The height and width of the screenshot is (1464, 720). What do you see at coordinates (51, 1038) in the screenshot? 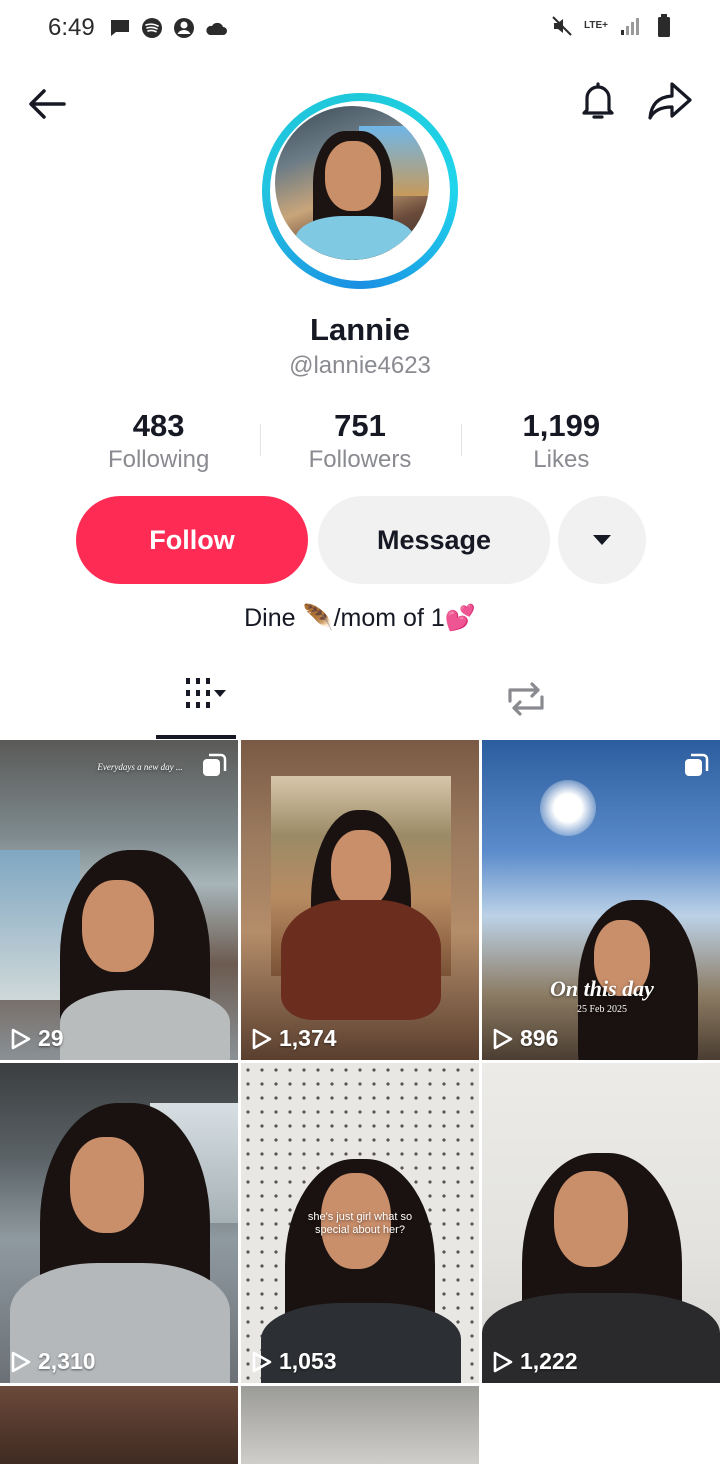
I see `view-count-text: 29` at bounding box center [51, 1038].